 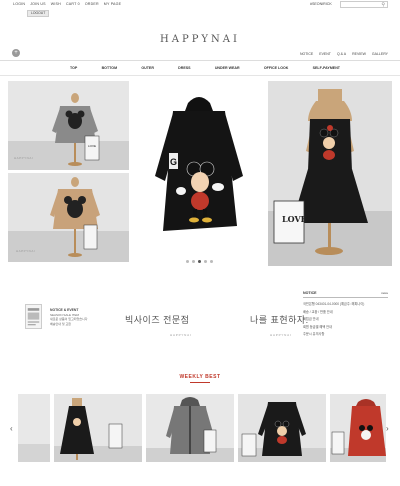 I want to click on nav-gallery: GALLERY, so click(x=380, y=54).